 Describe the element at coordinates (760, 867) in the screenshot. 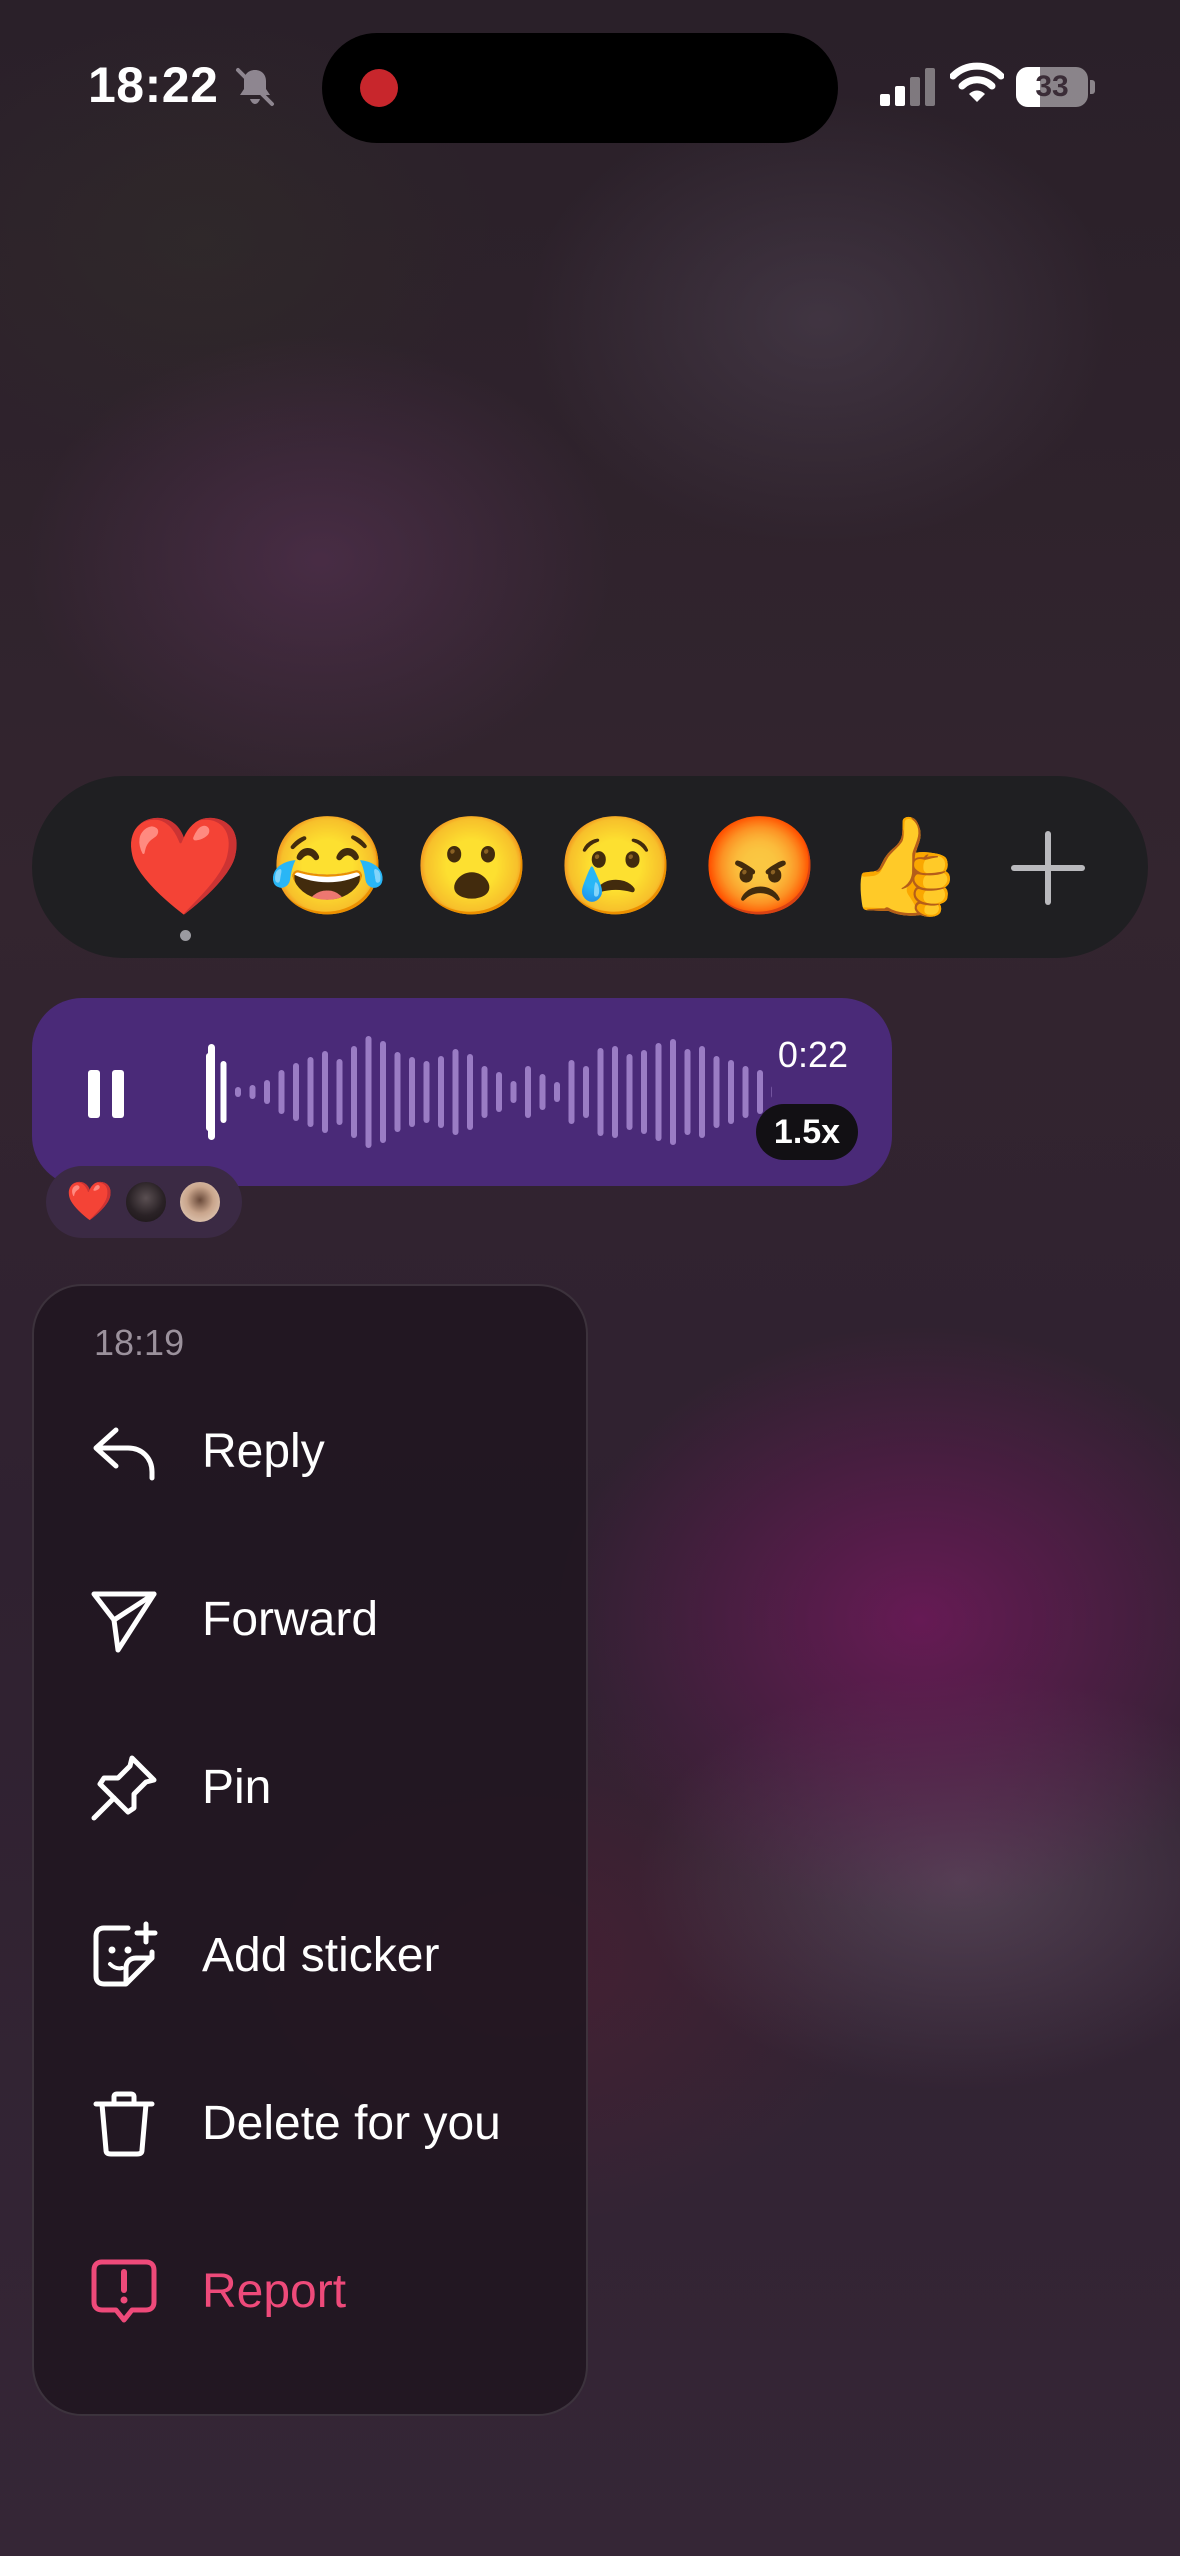

I see `reaction-angry: 😡` at that location.